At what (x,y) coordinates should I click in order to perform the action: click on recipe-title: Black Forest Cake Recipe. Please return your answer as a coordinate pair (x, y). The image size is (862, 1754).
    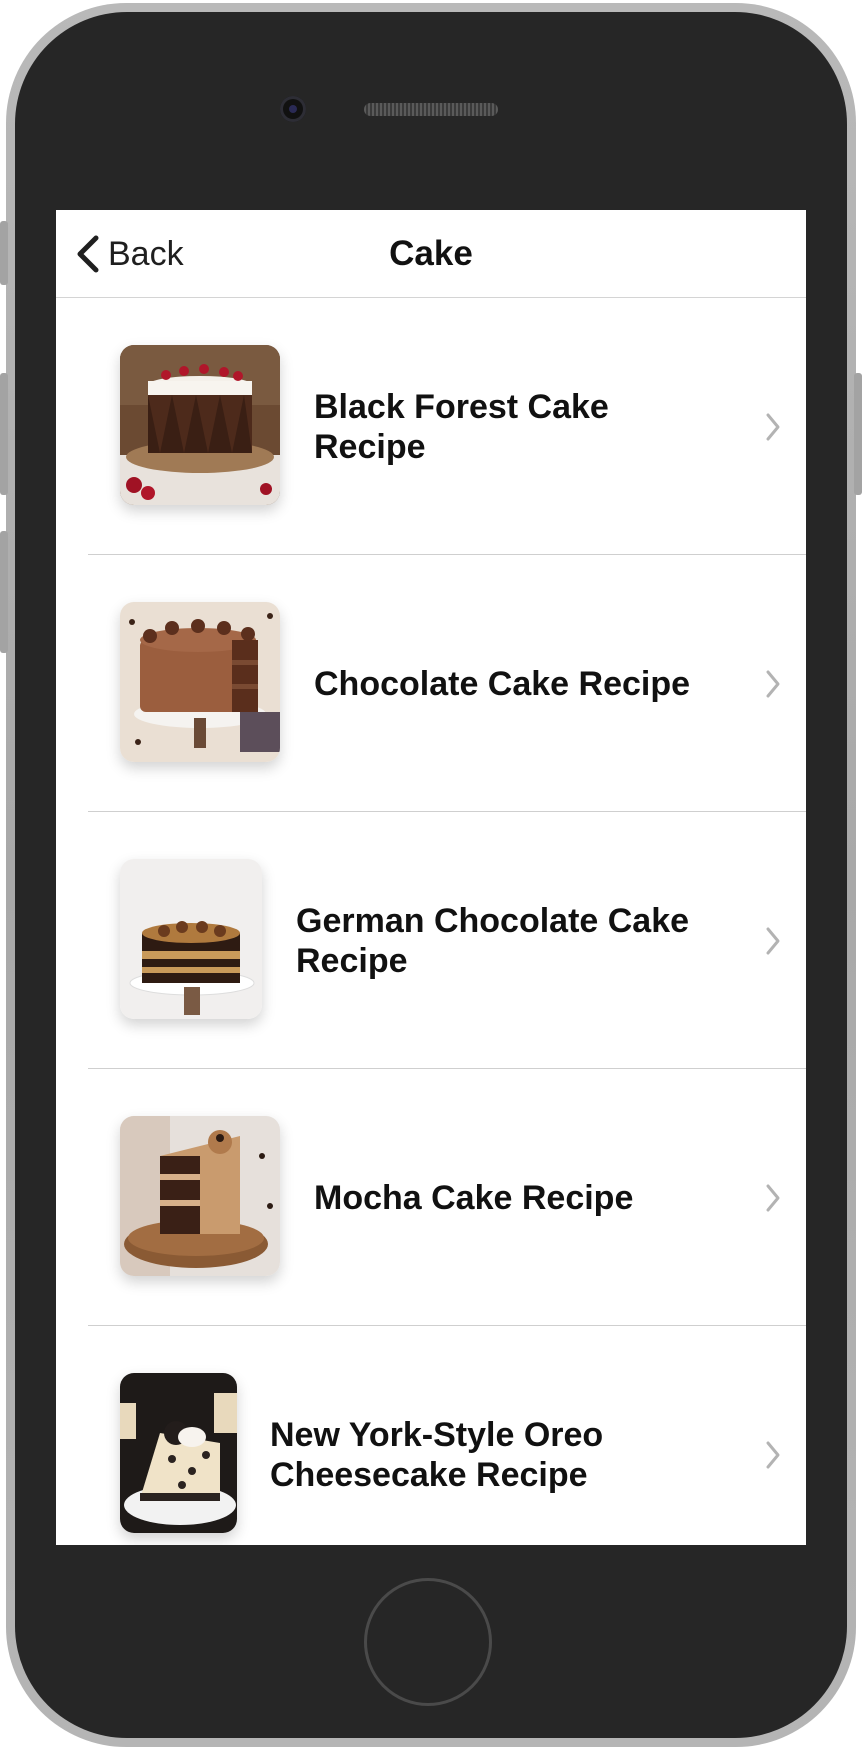
    Looking at the image, I should click on (461, 426).